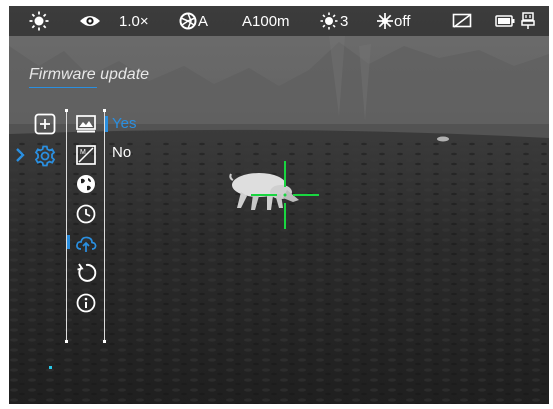 The width and height of the screenshot is (553, 409). I want to click on menu-title: Firmware update, so click(89, 74).